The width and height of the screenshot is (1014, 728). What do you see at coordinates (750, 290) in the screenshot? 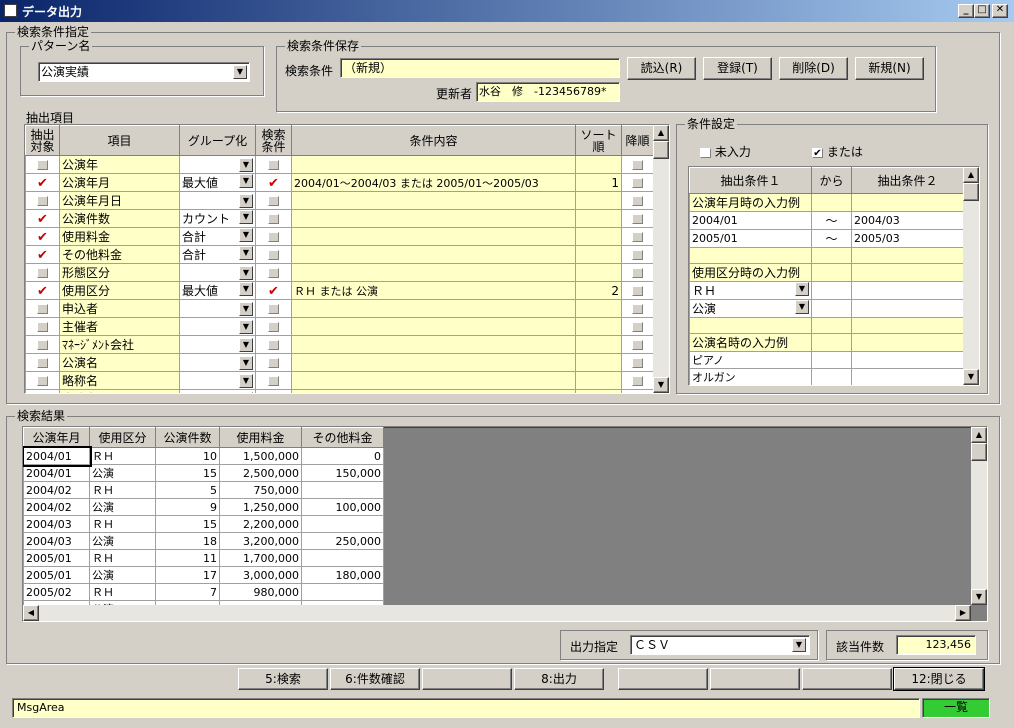
I see `cond1-cell: ＲＨ ▼` at bounding box center [750, 290].